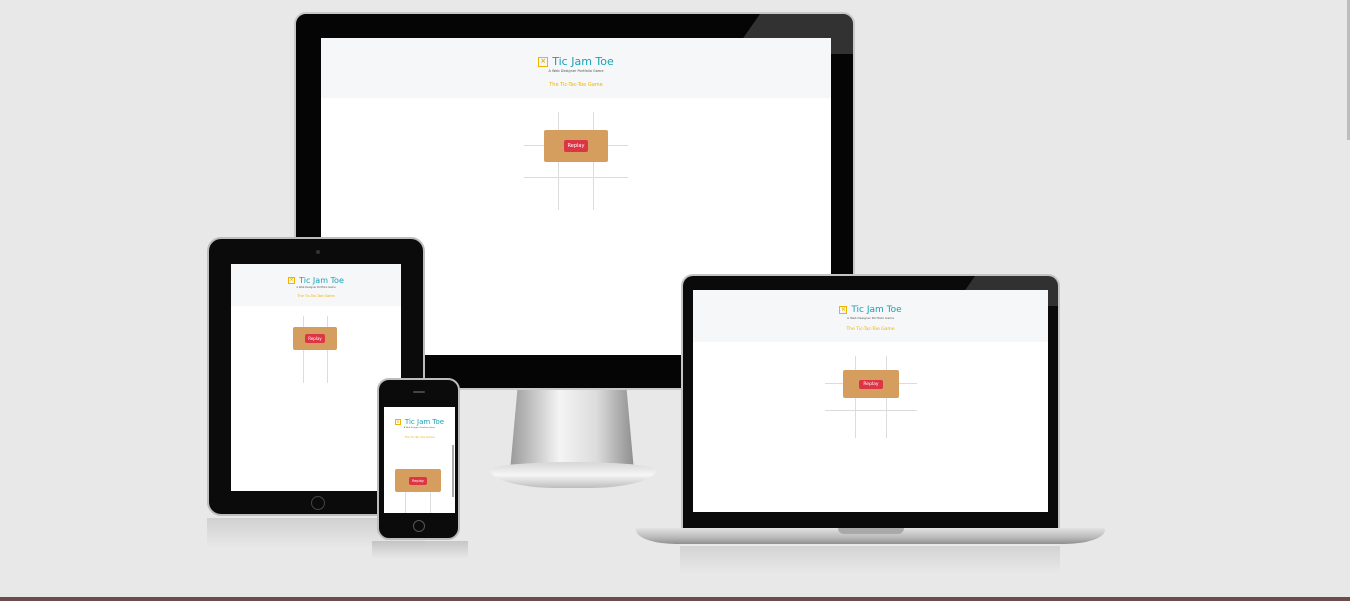 The width and height of the screenshot is (1350, 601). I want to click on phone-speaker, so click(419, 392).